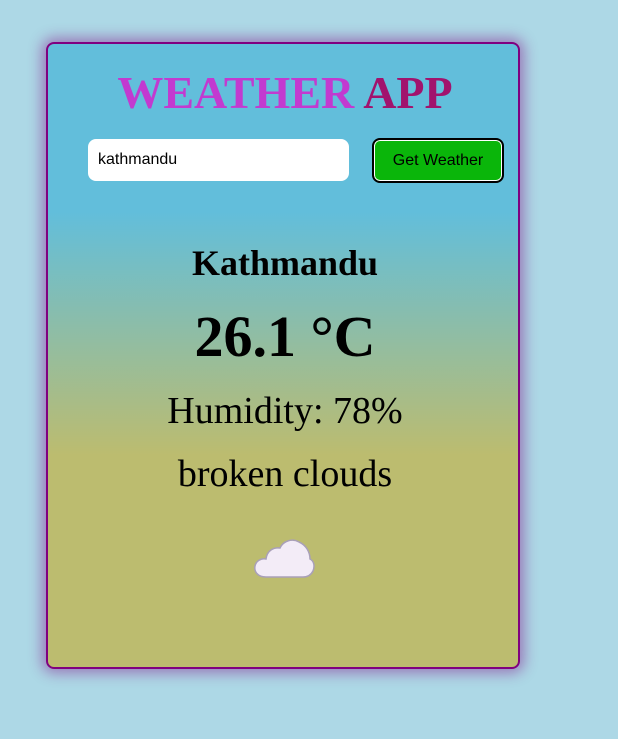 This screenshot has height=739, width=618. Describe the element at coordinates (408, 92) in the screenshot. I see `app-title-word-app: APP` at that location.